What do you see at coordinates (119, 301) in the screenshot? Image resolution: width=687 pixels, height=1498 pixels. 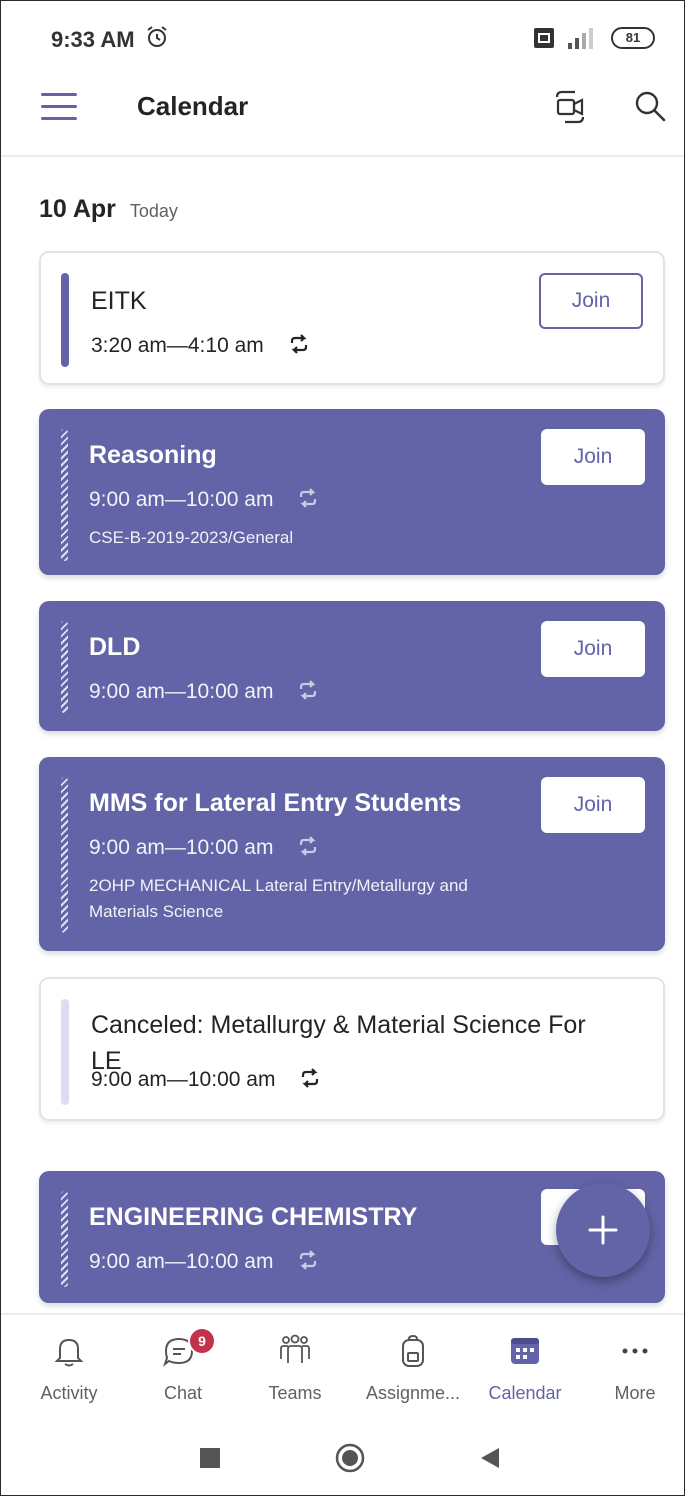 I see `event-title: EITK` at bounding box center [119, 301].